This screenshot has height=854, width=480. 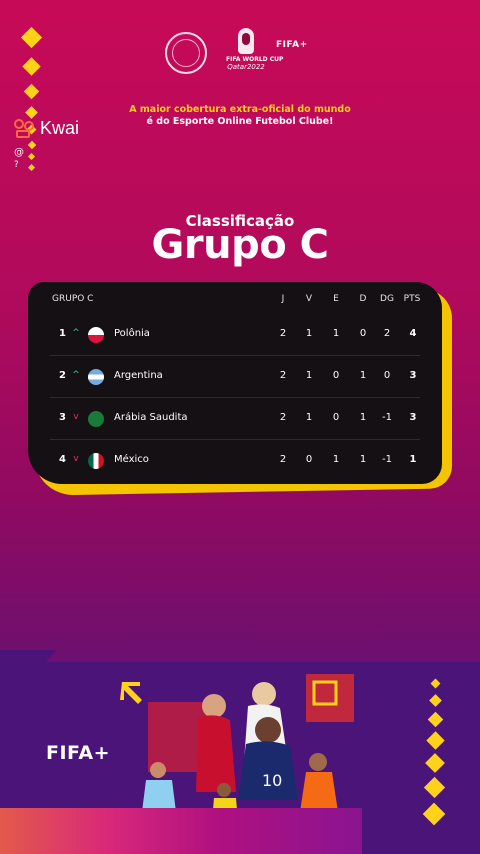 What do you see at coordinates (235, 419) in the screenshot?
I see `table-row: 3 v Arábia Saudita 2 1 0 1 -1 3` at bounding box center [235, 419].